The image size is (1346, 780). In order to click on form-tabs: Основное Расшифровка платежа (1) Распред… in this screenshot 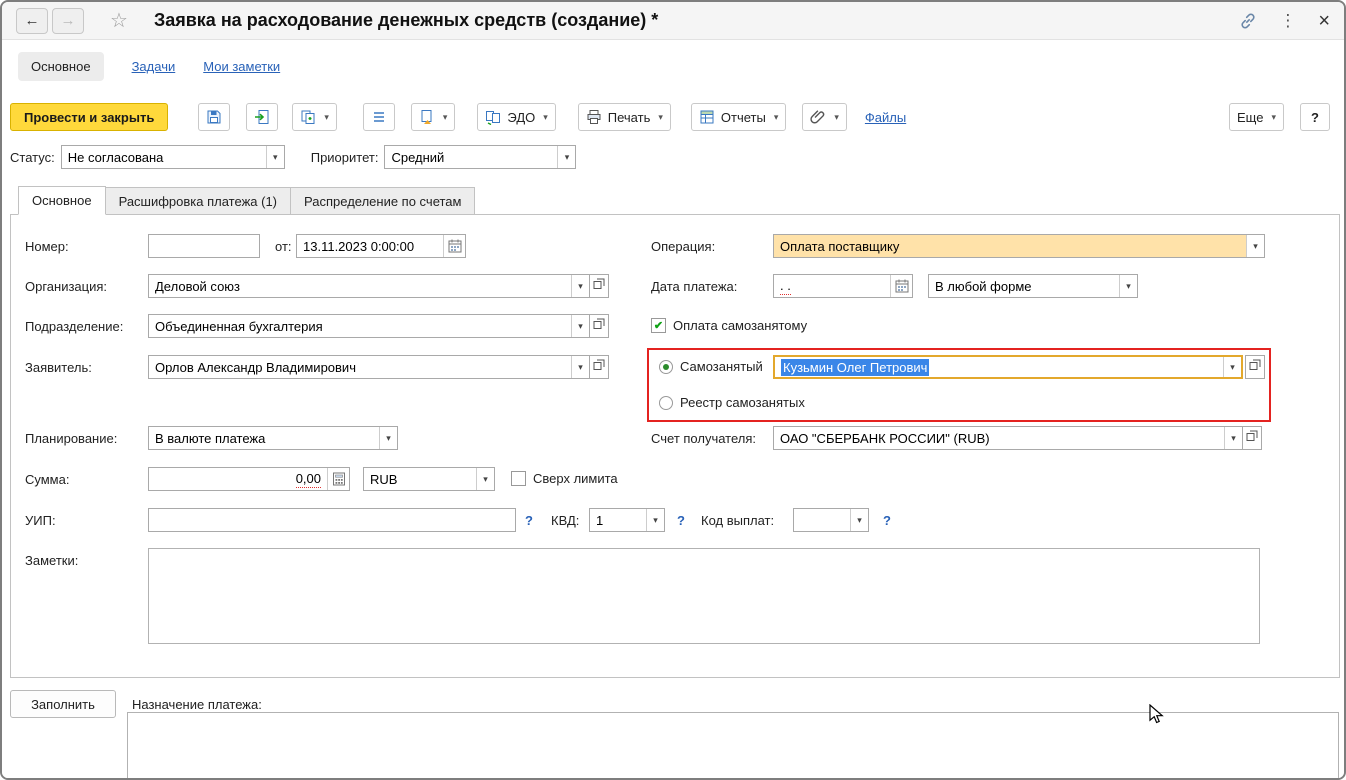, I will do `click(673, 200)`.